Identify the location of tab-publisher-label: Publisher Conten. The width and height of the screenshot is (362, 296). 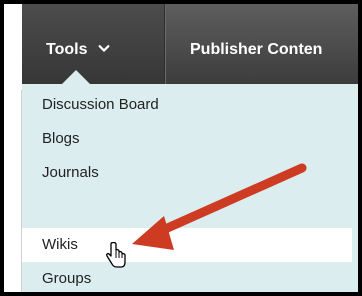
(256, 49).